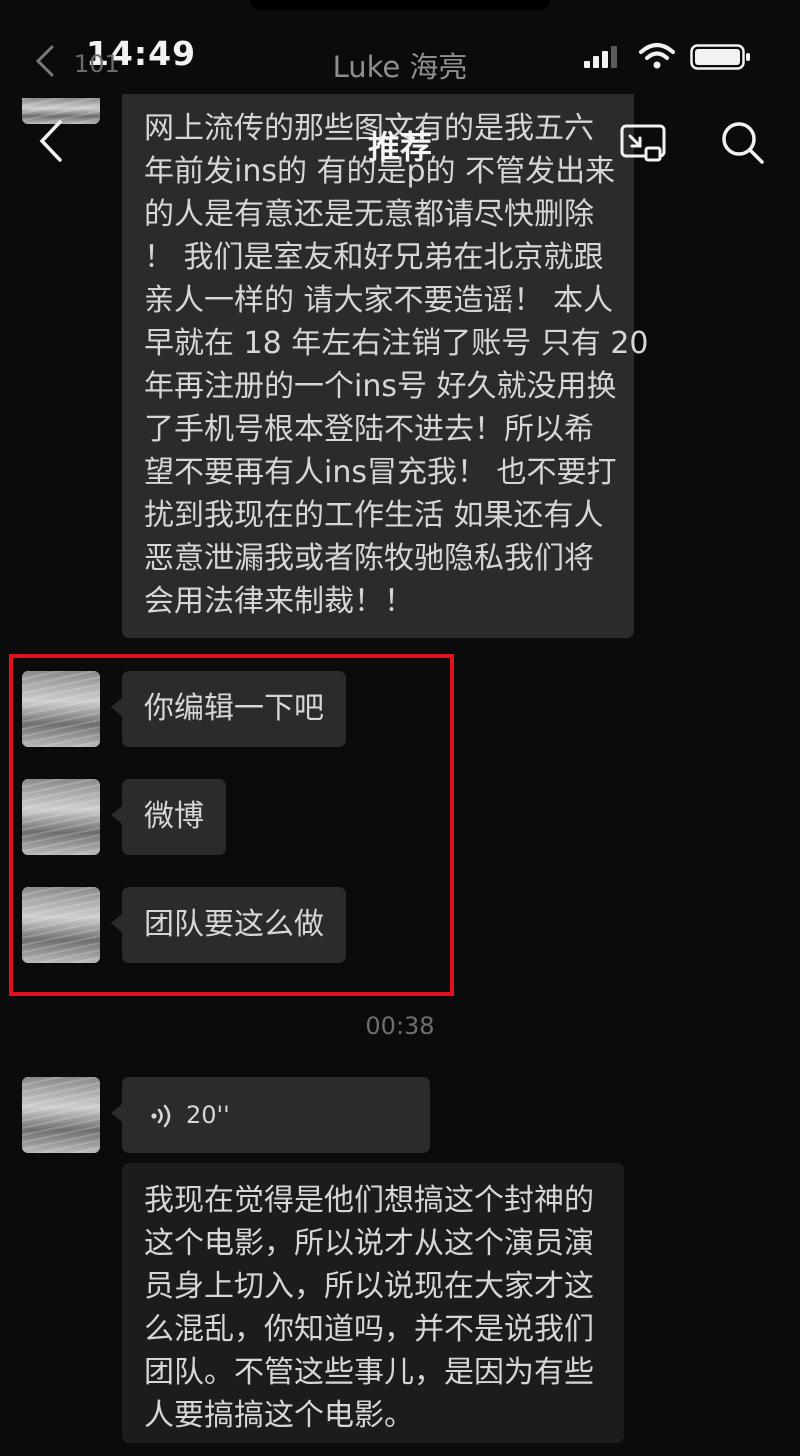  Describe the element at coordinates (380, 472) in the screenshot. I see `message-line: 望不要再有人ins冒充我！ 也不要打` at that location.